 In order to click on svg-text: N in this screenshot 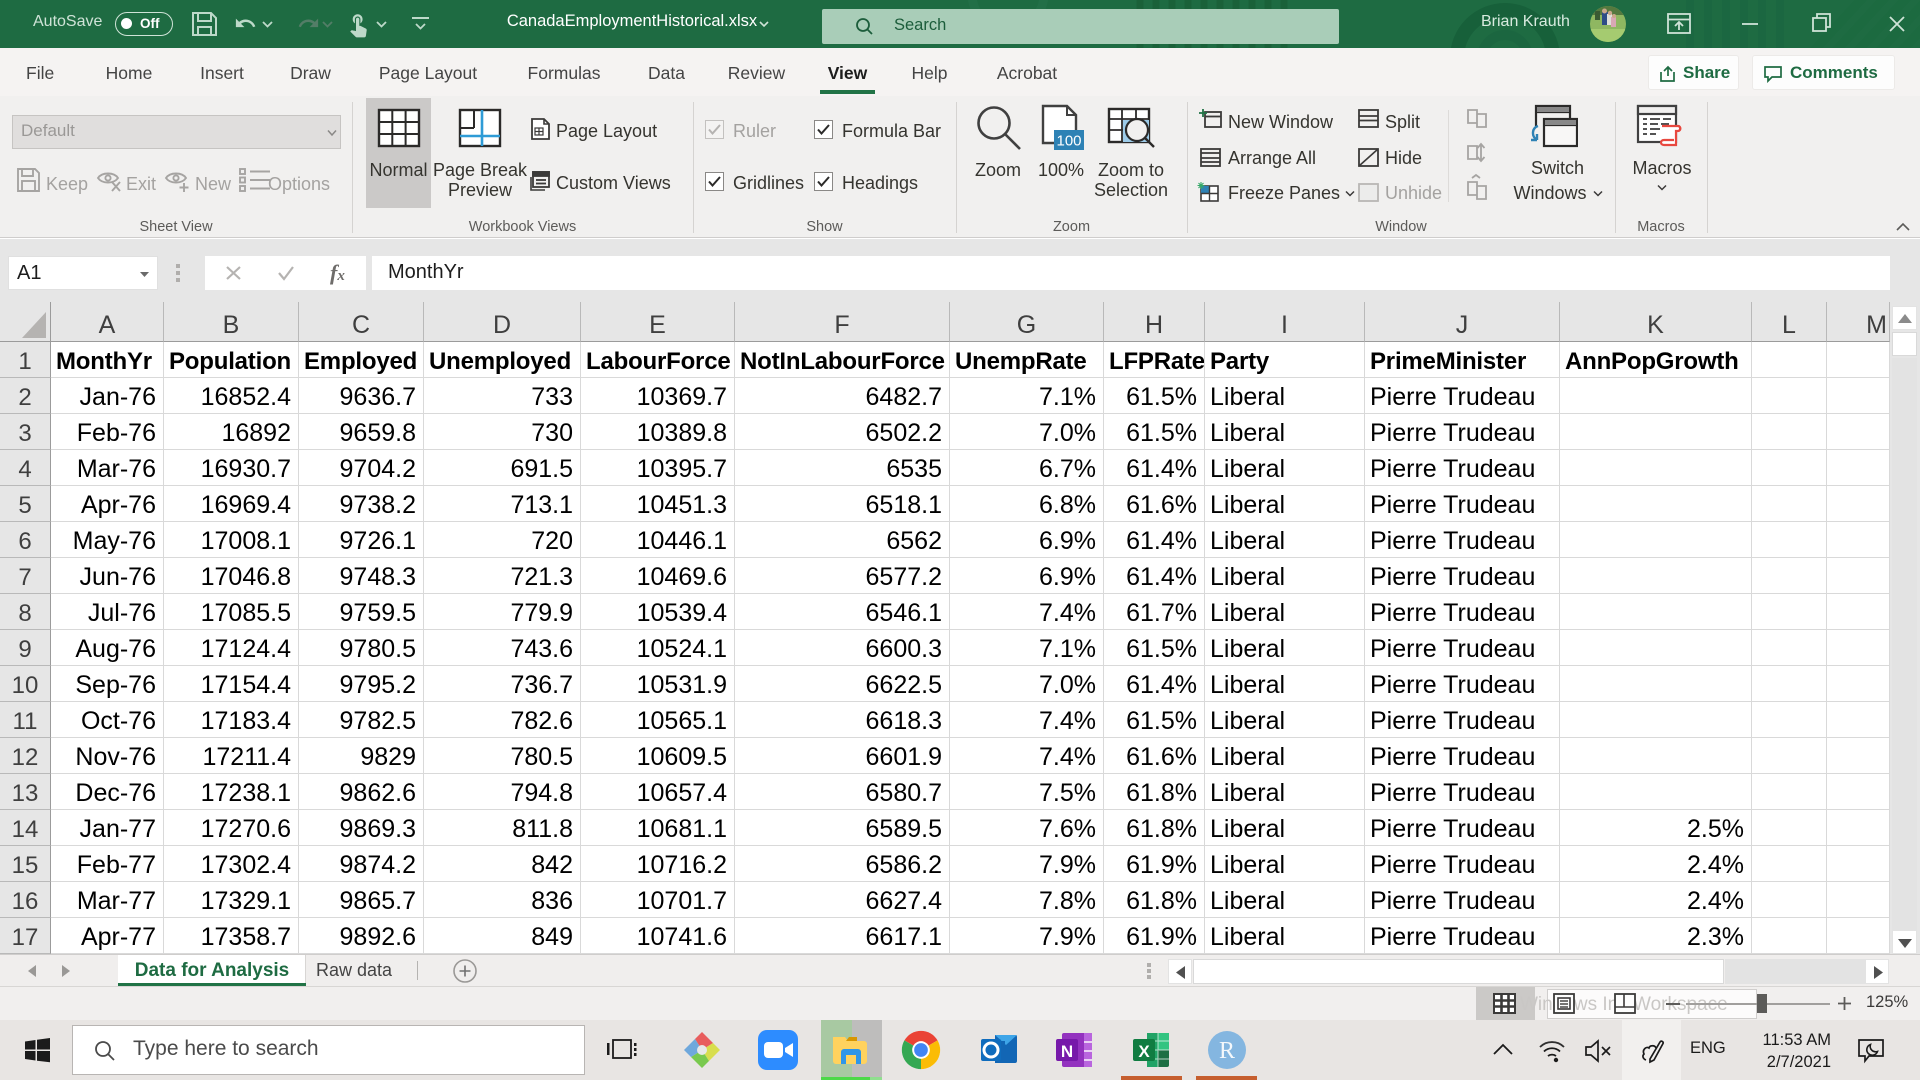, I will do `click(1067, 1051)`.